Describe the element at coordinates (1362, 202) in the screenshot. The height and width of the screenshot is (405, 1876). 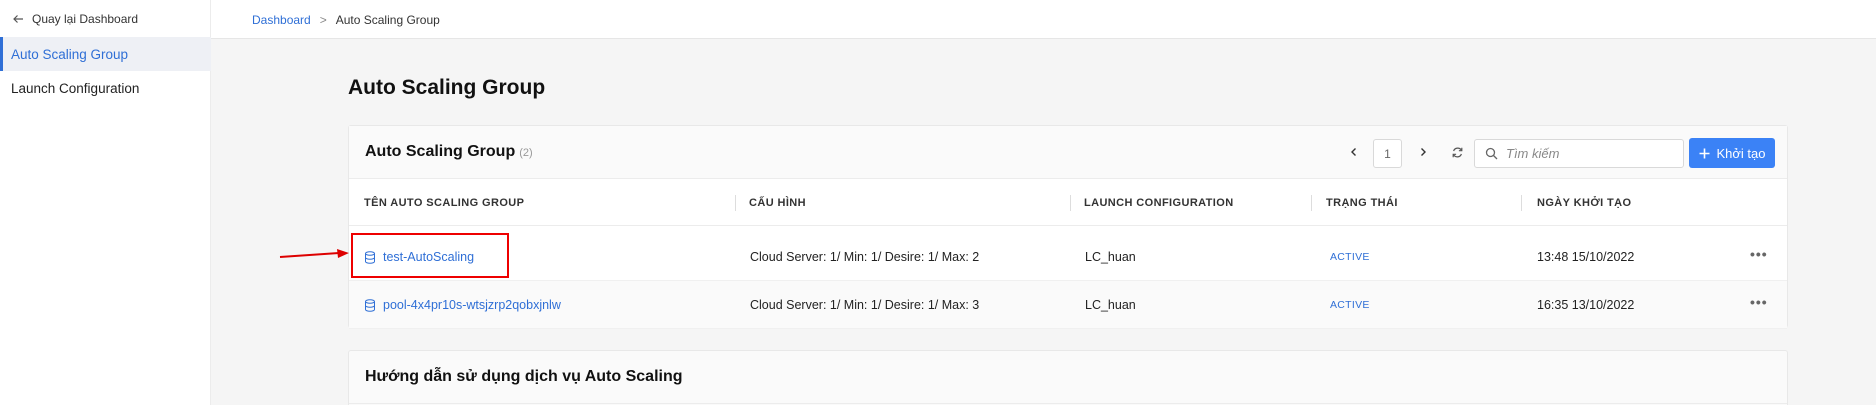
I see `column-header-status: TRẠNG THÁI` at that location.